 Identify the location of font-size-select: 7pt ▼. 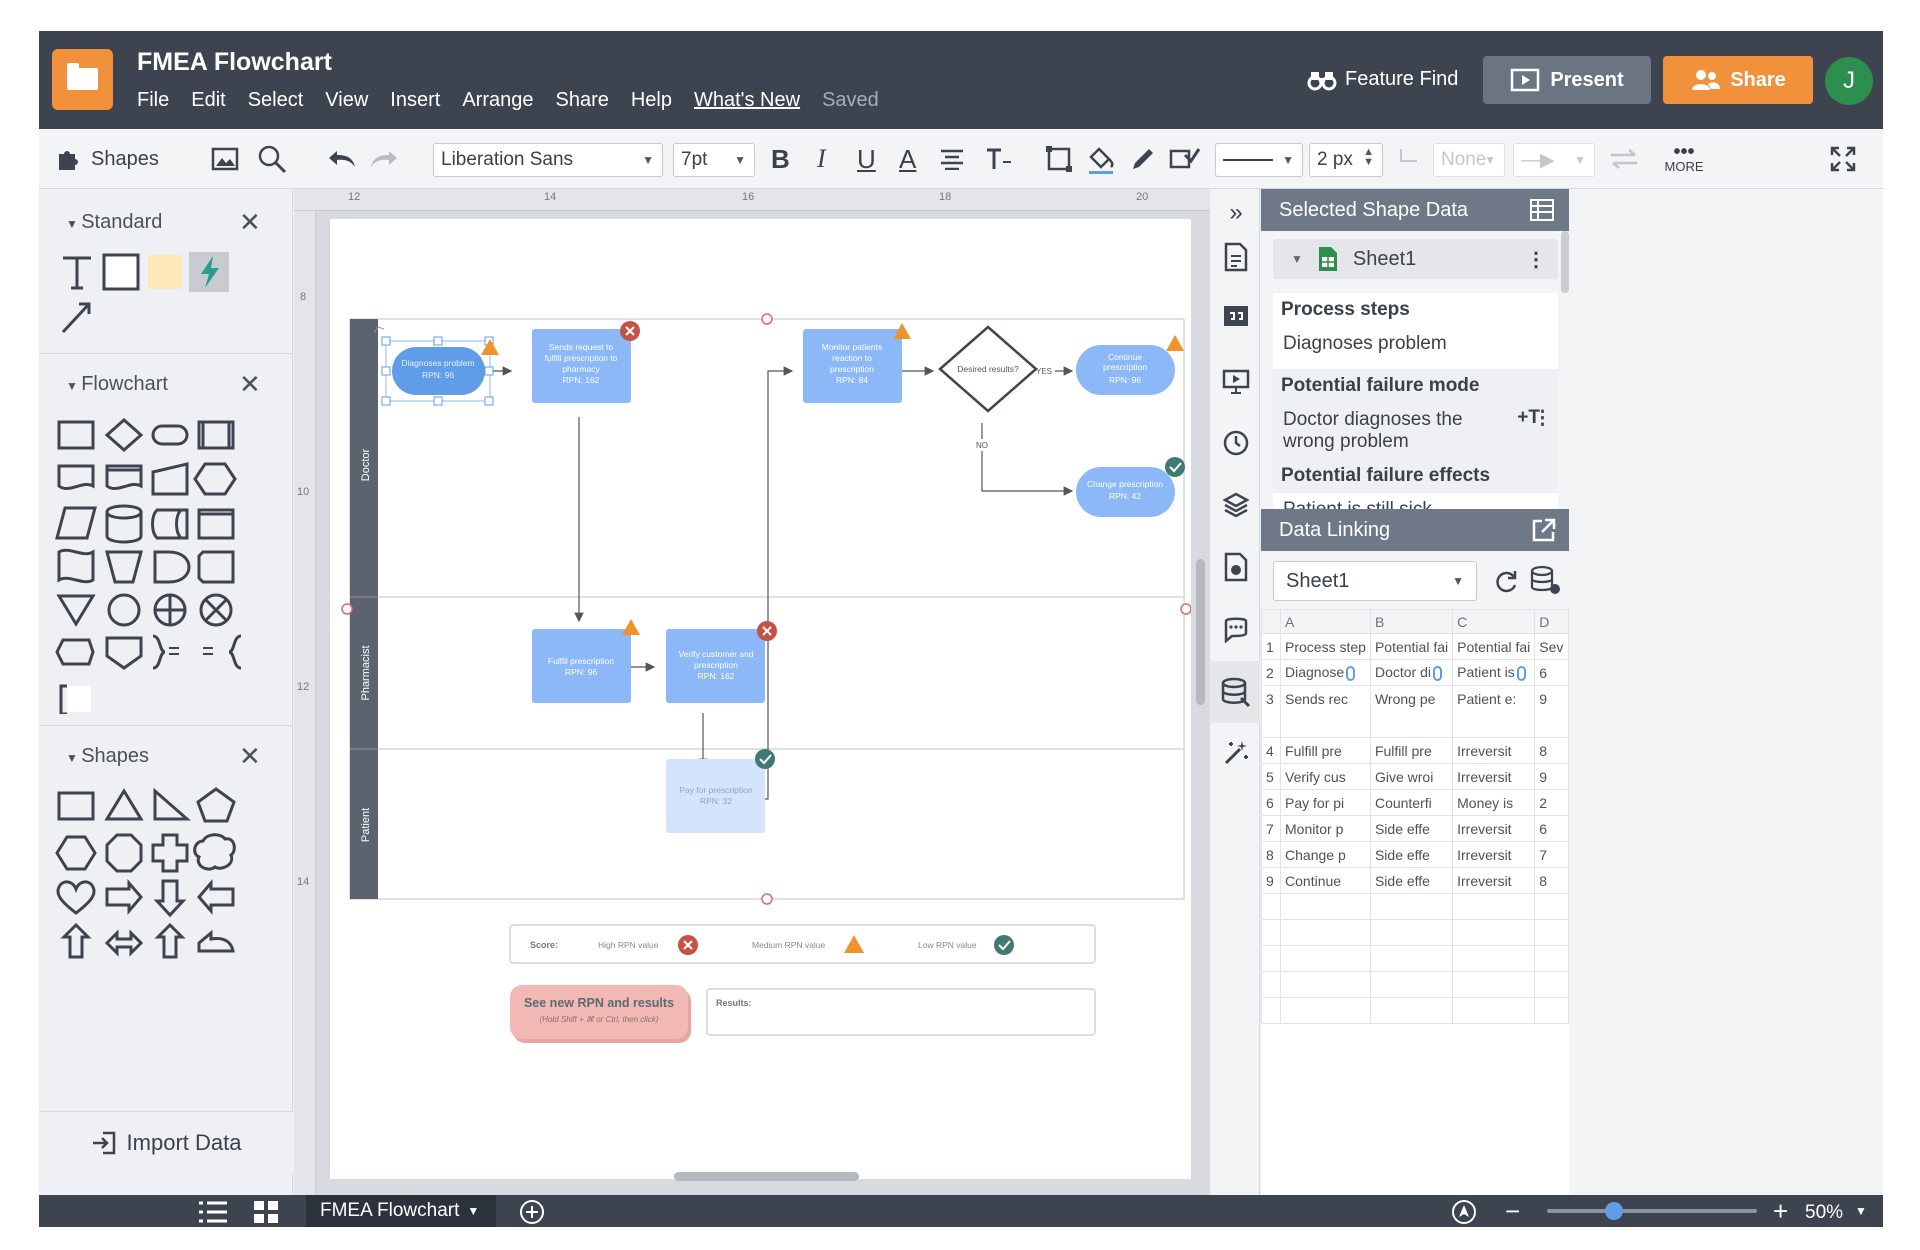
(714, 160).